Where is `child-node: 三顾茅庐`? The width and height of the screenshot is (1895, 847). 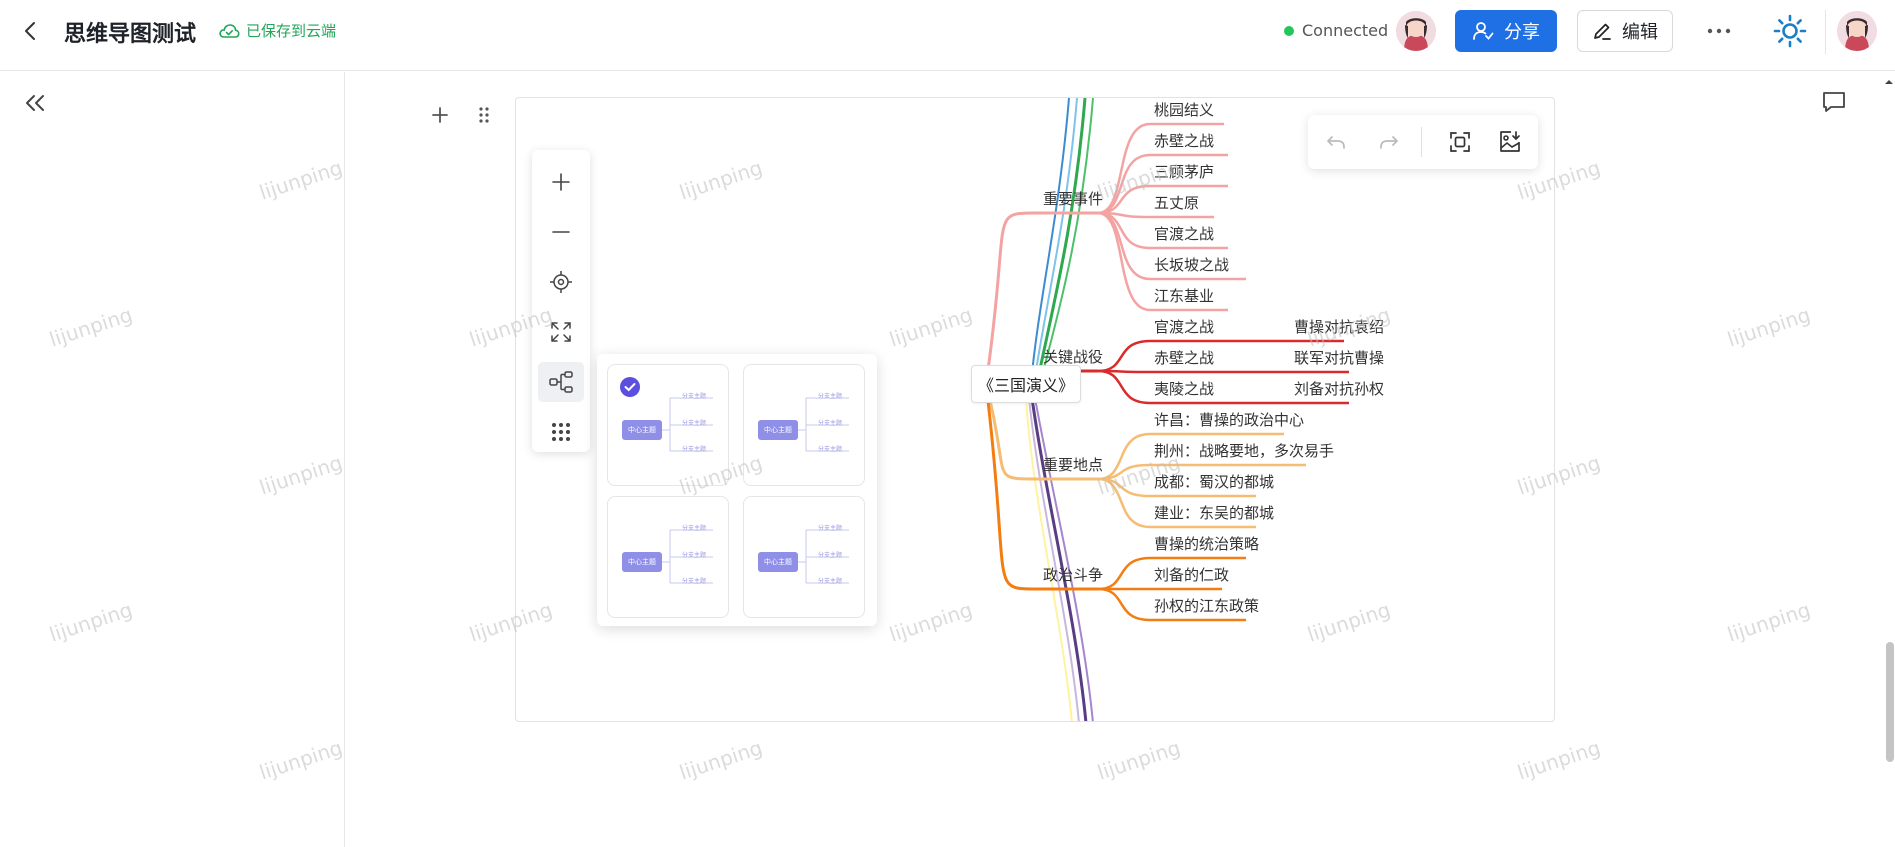
child-node: 三顾茅庐 is located at coordinates (1184, 171).